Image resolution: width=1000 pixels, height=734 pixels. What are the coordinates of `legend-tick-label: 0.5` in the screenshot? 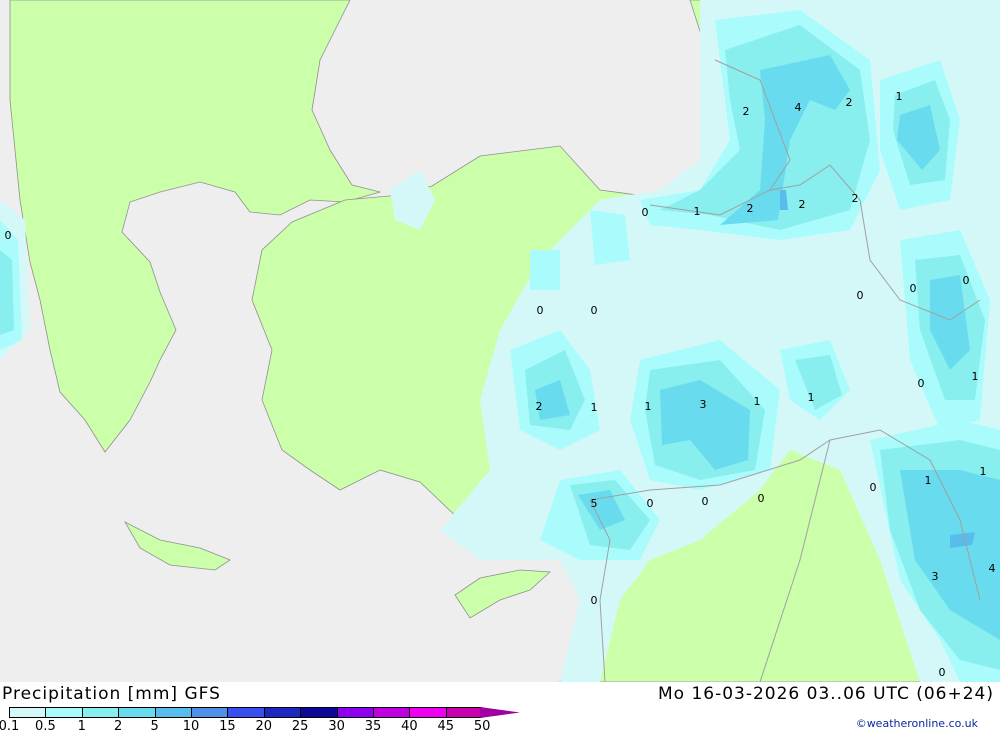 It's located at (45, 726).